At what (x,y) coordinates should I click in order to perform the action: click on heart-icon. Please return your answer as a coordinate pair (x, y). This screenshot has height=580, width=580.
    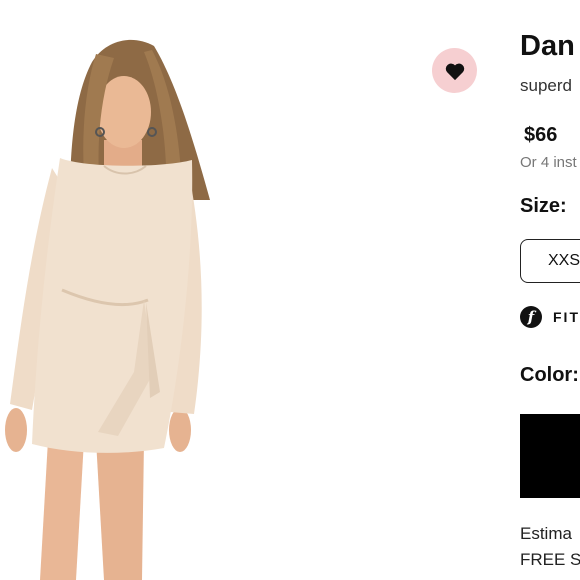
    Looking at the image, I should click on (454, 71).